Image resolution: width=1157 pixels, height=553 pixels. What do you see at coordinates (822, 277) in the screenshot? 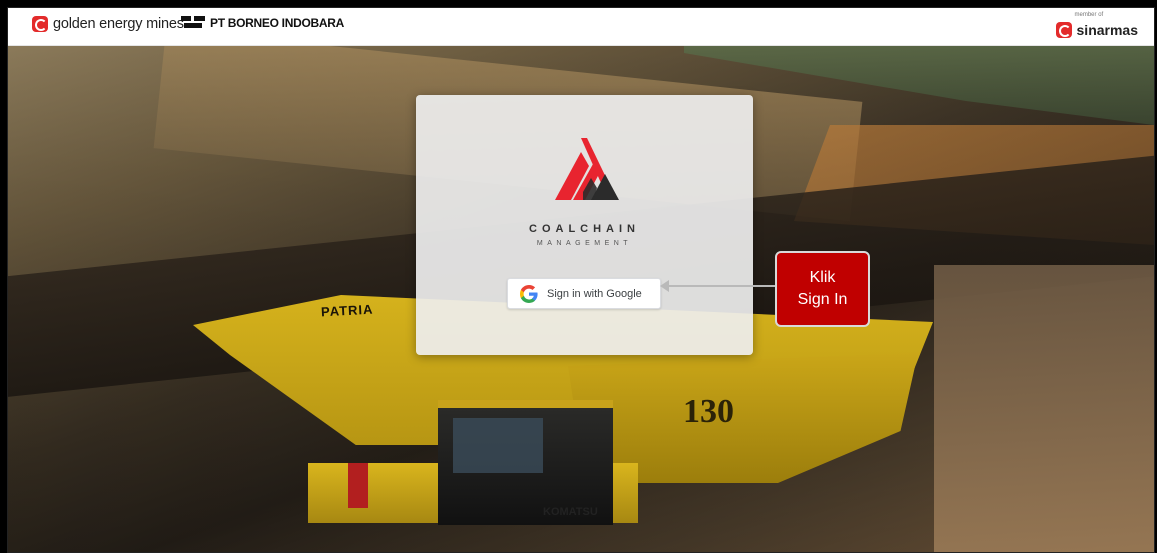
I see `callout-line-1: Klik` at bounding box center [822, 277].